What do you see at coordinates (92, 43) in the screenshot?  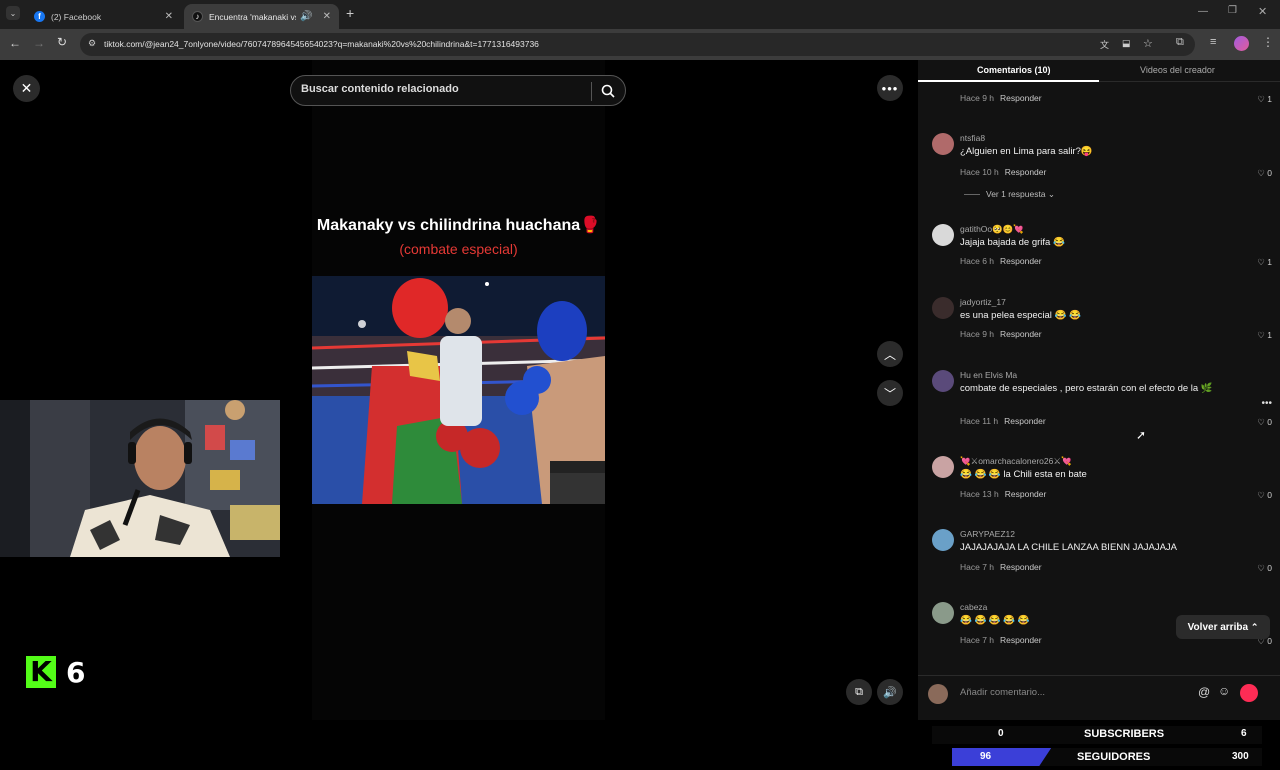 I see `site-info-icon: ⚙` at bounding box center [92, 43].